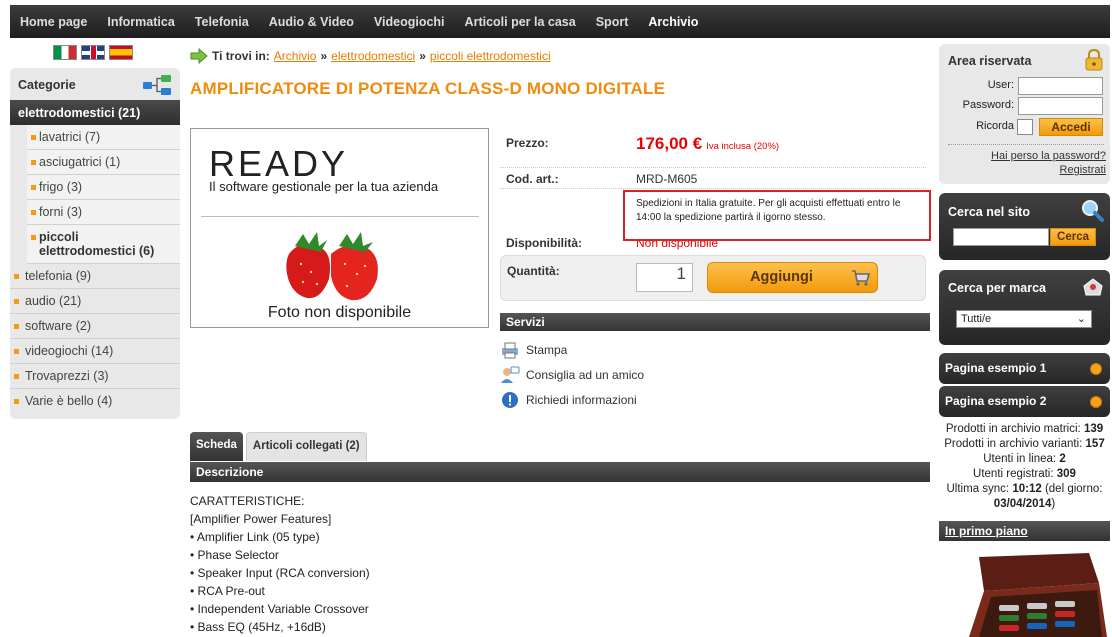 Image resolution: width=1112 pixels, height=637 pixels. I want to click on no-photo-label: Foto non disponibile, so click(339, 312).